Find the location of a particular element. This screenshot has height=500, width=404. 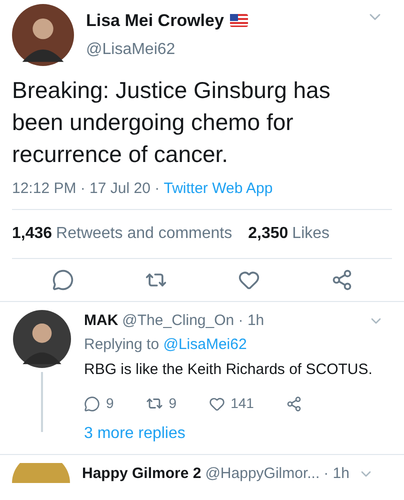

reply-author-name: MAK is located at coordinates (101, 321).